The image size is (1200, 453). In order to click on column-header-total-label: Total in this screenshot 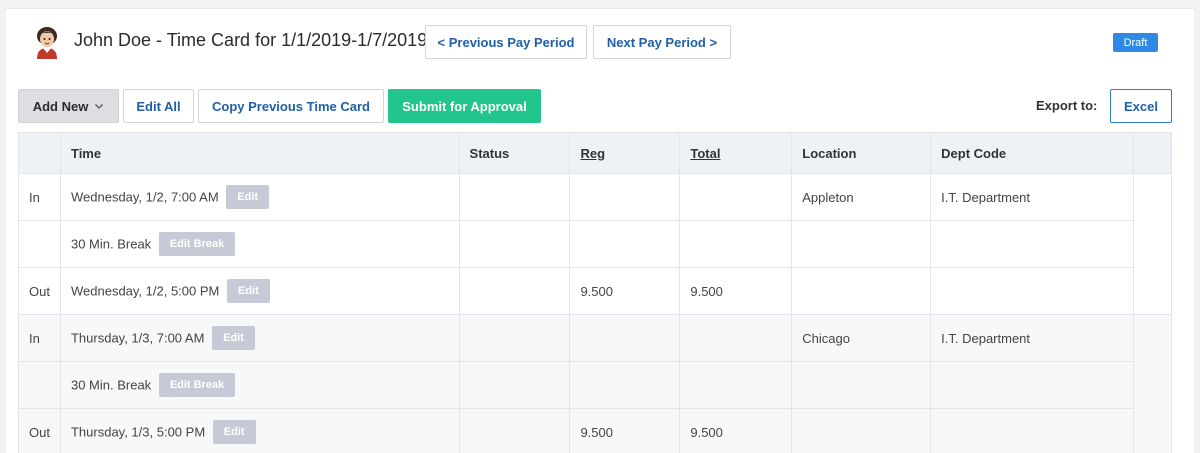, I will do `click(705, 153)`.